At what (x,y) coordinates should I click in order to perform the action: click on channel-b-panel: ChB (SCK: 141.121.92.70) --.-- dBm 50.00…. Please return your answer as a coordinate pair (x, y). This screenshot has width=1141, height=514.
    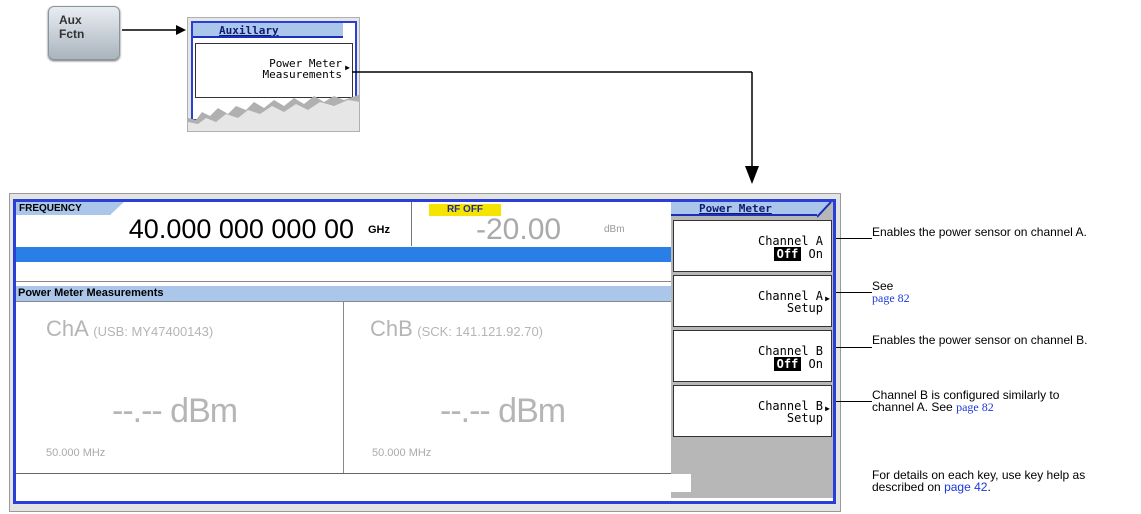
    Looking at the image, I should click on (507, 387).